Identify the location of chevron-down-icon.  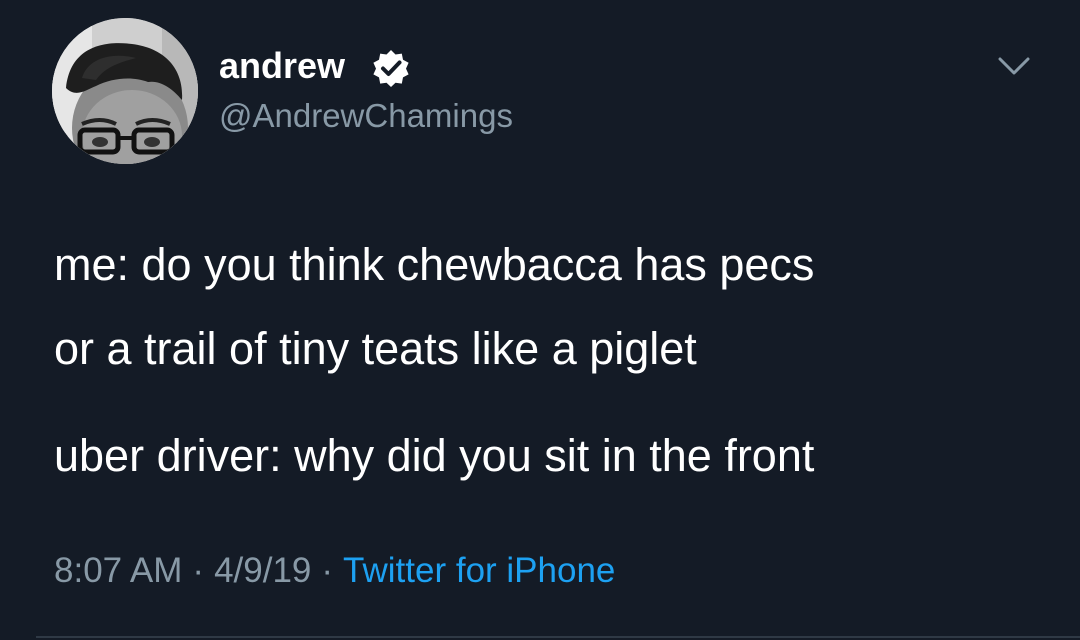
(1014, 66).